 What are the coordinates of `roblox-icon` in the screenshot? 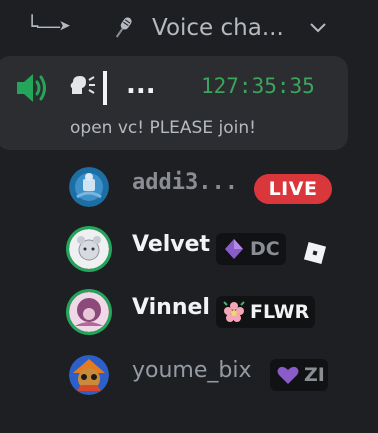 It's located at (315, 253).